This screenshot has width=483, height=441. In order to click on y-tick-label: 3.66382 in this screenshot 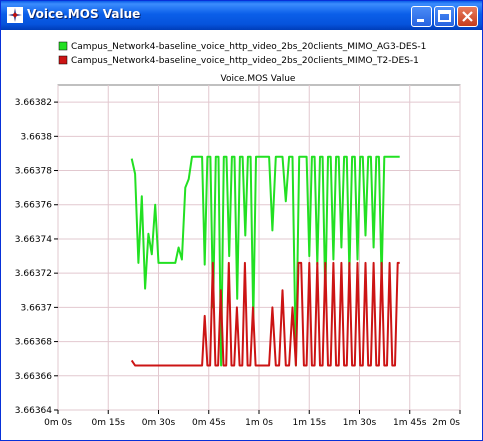, I will do `click(33, 103)`.